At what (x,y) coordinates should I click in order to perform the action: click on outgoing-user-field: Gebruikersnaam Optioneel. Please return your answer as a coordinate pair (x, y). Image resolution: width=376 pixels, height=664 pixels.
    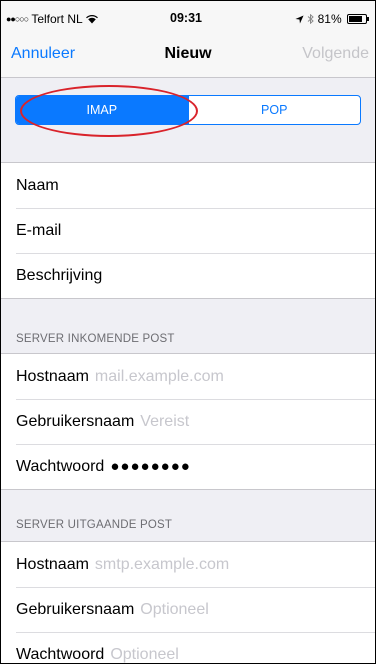
    Looking at the image, I should click on (188, 609).